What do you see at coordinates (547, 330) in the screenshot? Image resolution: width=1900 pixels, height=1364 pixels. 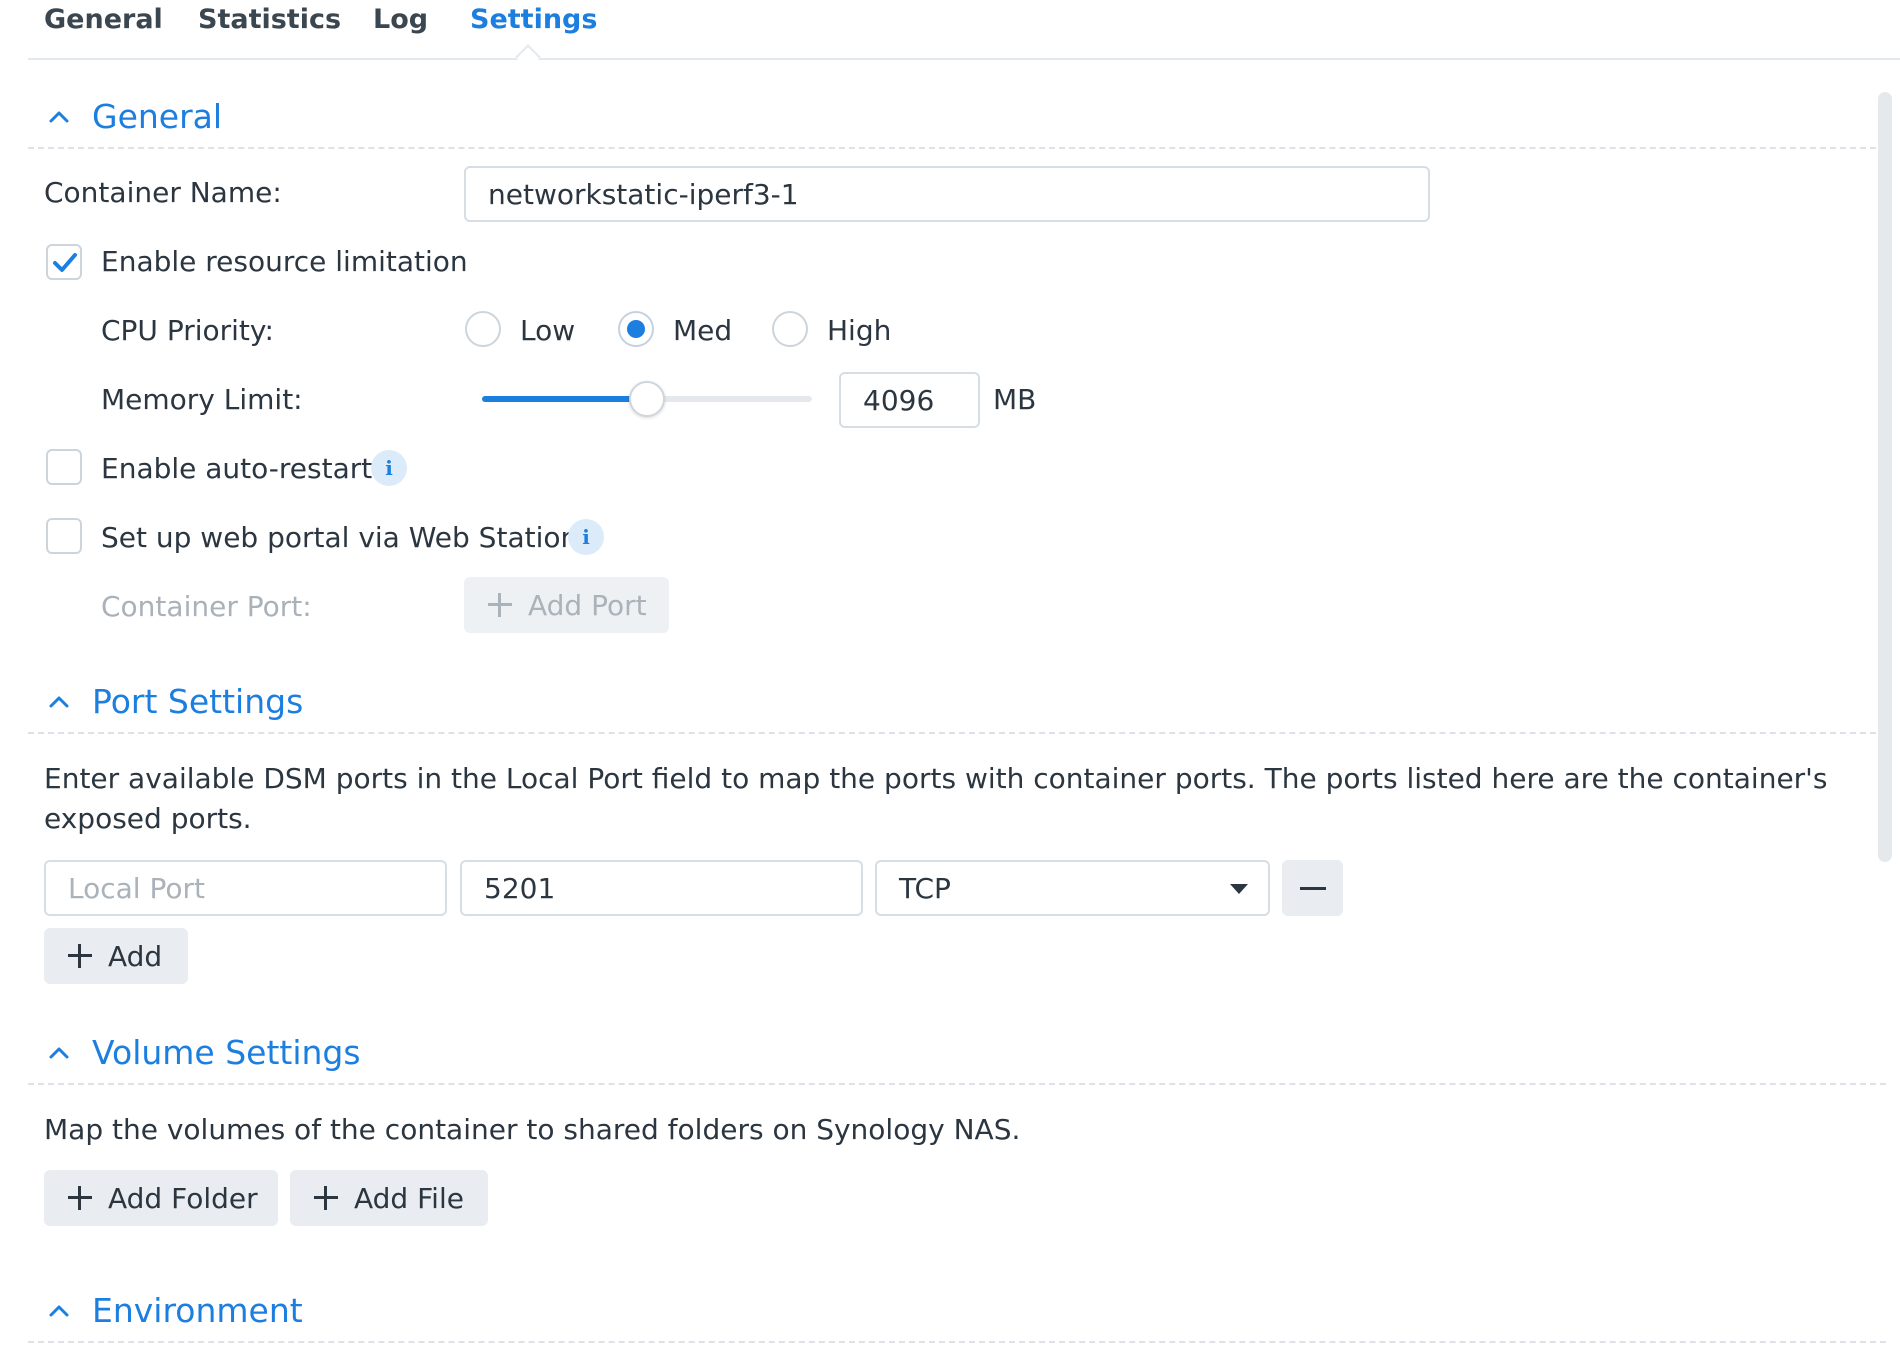 I see `cpu-priority-low-label: Low` at bounding box center [547, 330].